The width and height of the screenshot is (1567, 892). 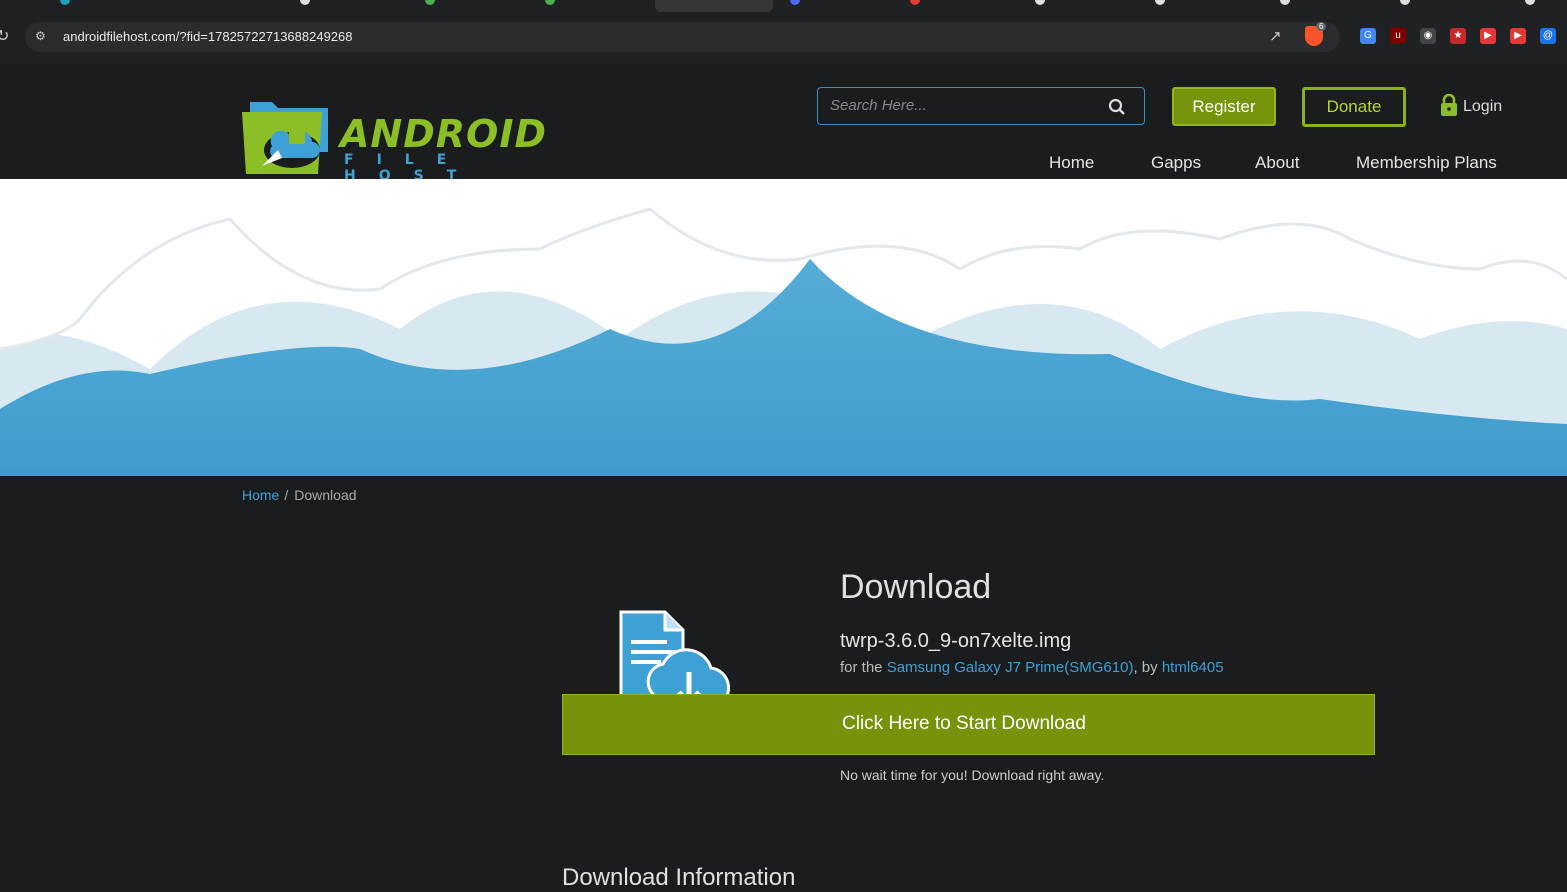 I want to click on breadcrumb-current: Download, so click(x=325, y=495).